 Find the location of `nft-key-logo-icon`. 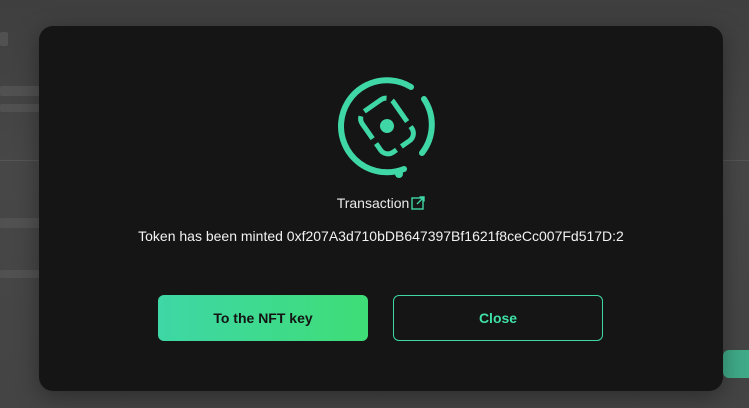

nft-key-logo-icon is located at coordinates (386, 127).